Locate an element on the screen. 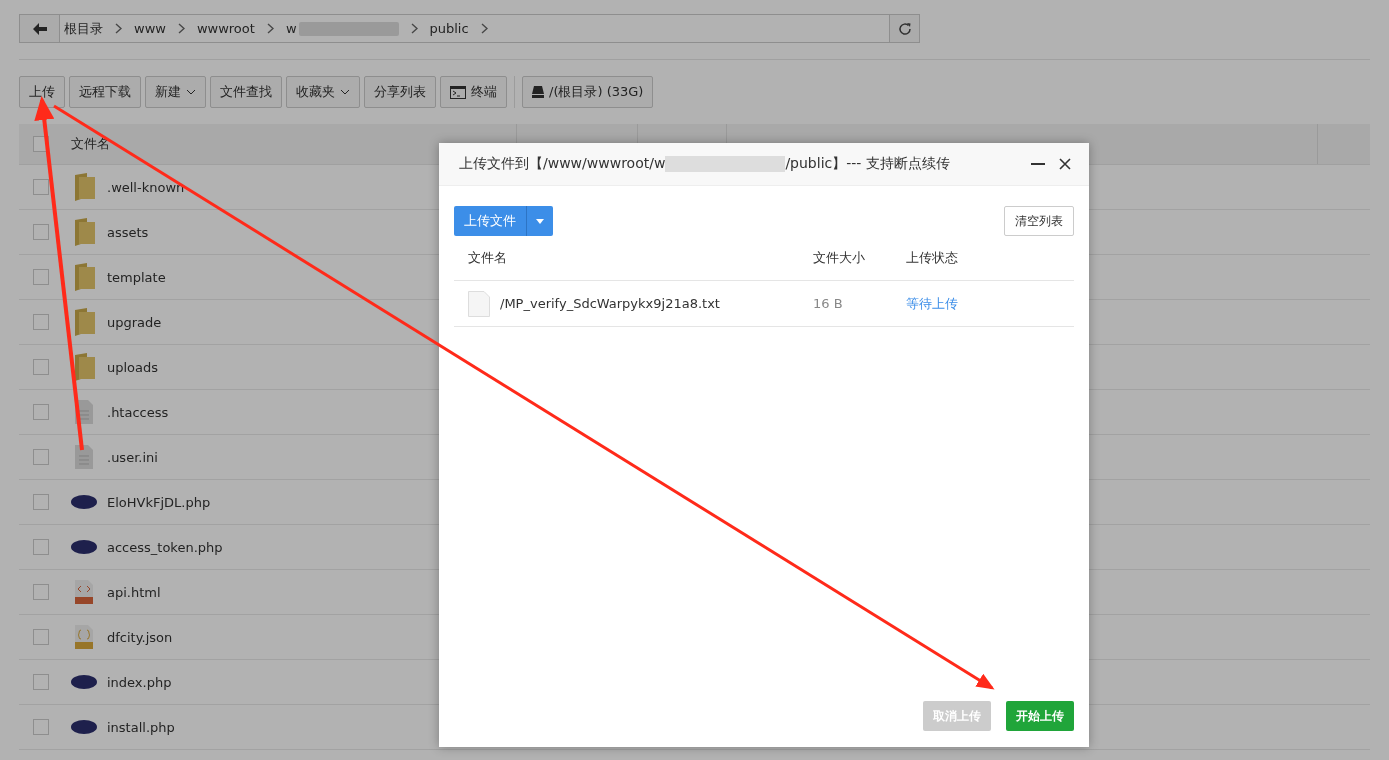 This screenshot has width=1389, height=760. refresh-button is located at coordinates (904, 28).